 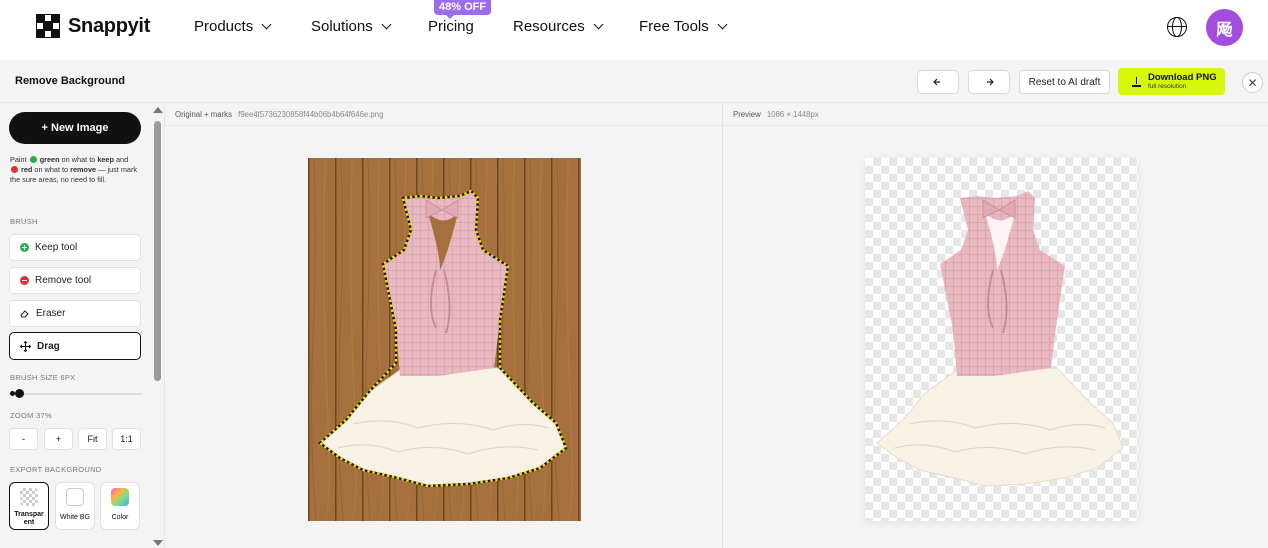 I want to click on white-bg-label: White BG, so click(x=75, y=517).